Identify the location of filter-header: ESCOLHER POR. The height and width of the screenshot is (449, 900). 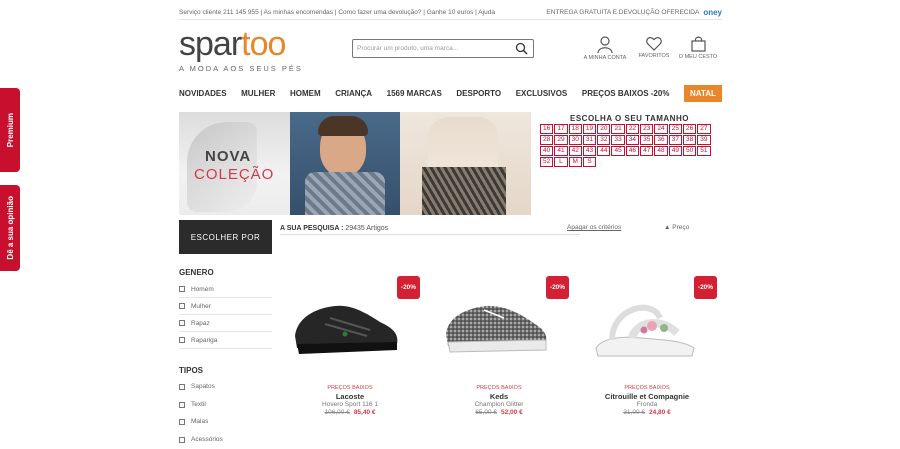
(225, 237).